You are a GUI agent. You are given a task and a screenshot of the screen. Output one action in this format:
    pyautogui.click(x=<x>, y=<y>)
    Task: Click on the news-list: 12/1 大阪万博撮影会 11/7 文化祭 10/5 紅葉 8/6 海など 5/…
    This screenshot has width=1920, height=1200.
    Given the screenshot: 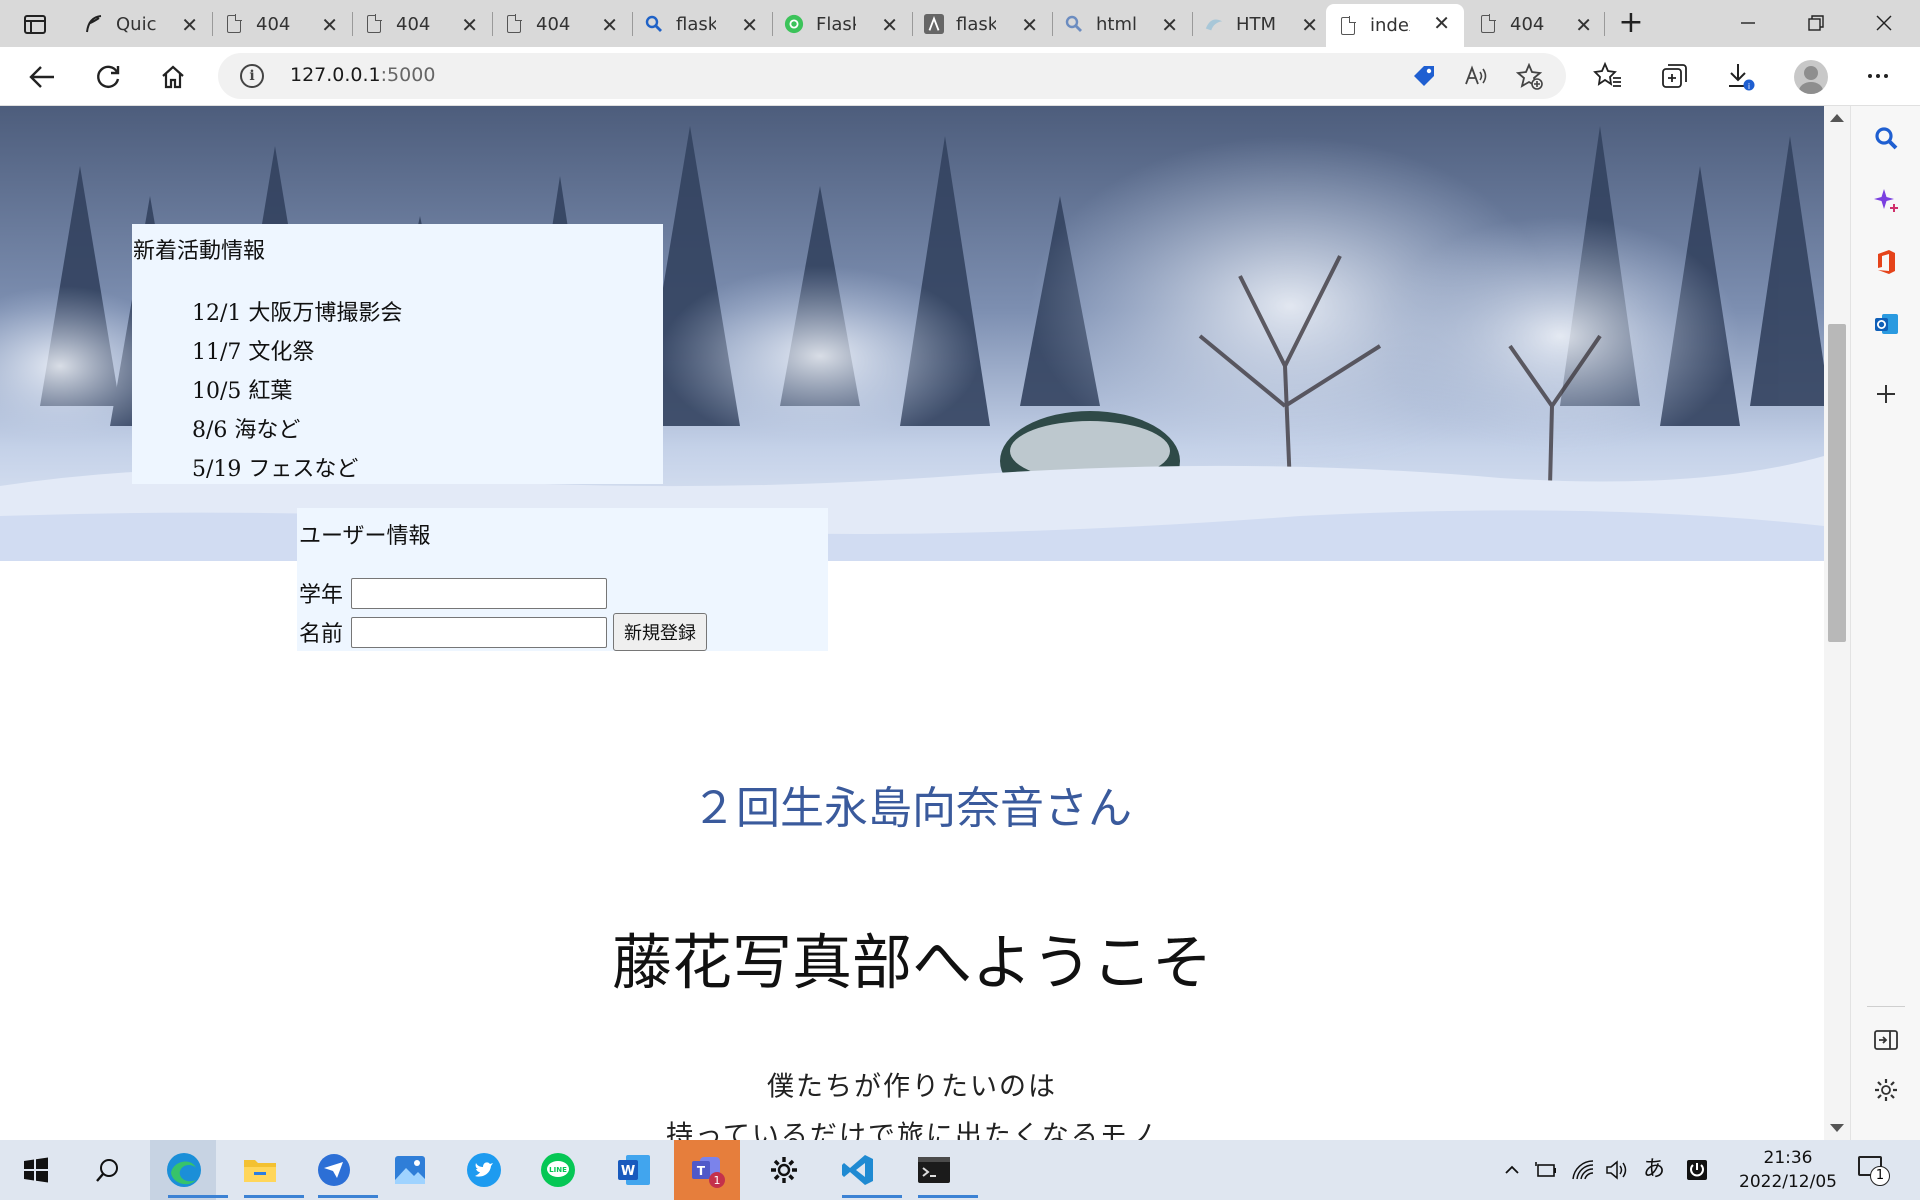 What is the action you would take?
    pyautogui.click(x=297, y=391)
    